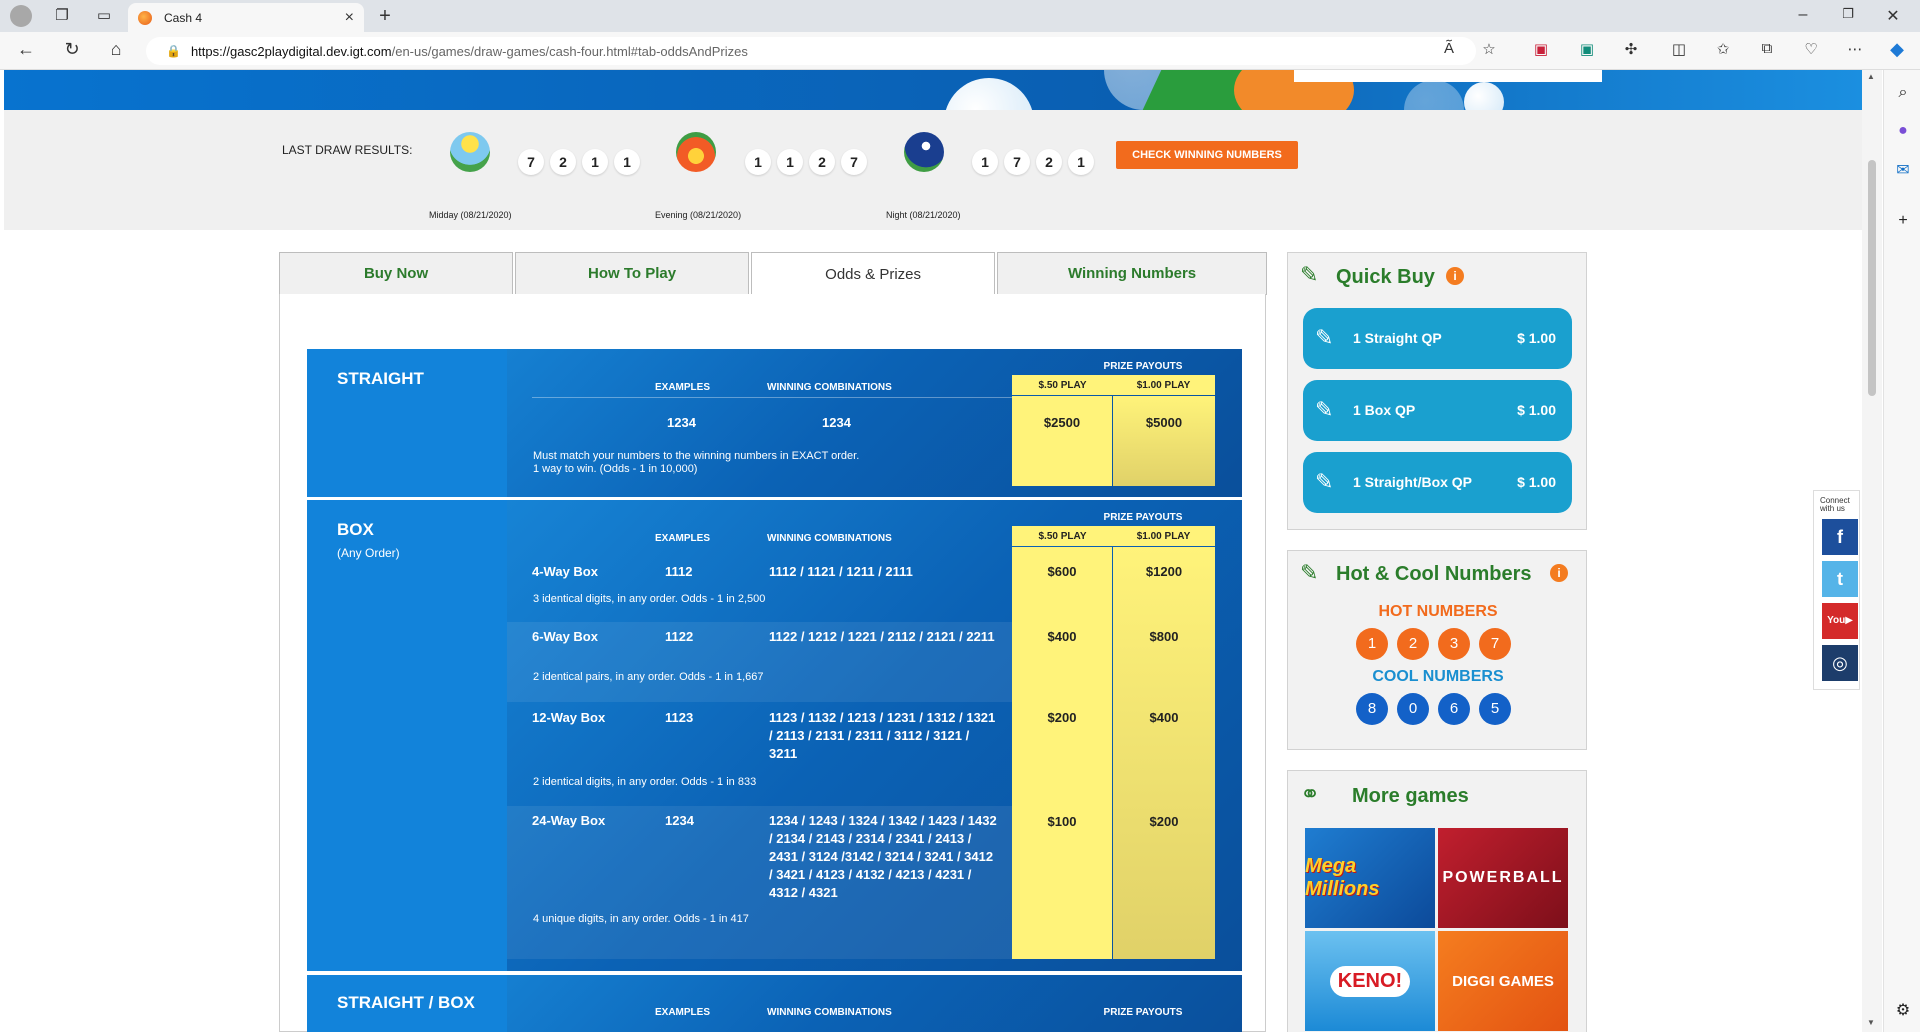 This screenshot has height=1032, width=1920. Describe the element at coordinates (1871, 76) in the screenshot. I see `scroll-up-icon: ▲` at that location.